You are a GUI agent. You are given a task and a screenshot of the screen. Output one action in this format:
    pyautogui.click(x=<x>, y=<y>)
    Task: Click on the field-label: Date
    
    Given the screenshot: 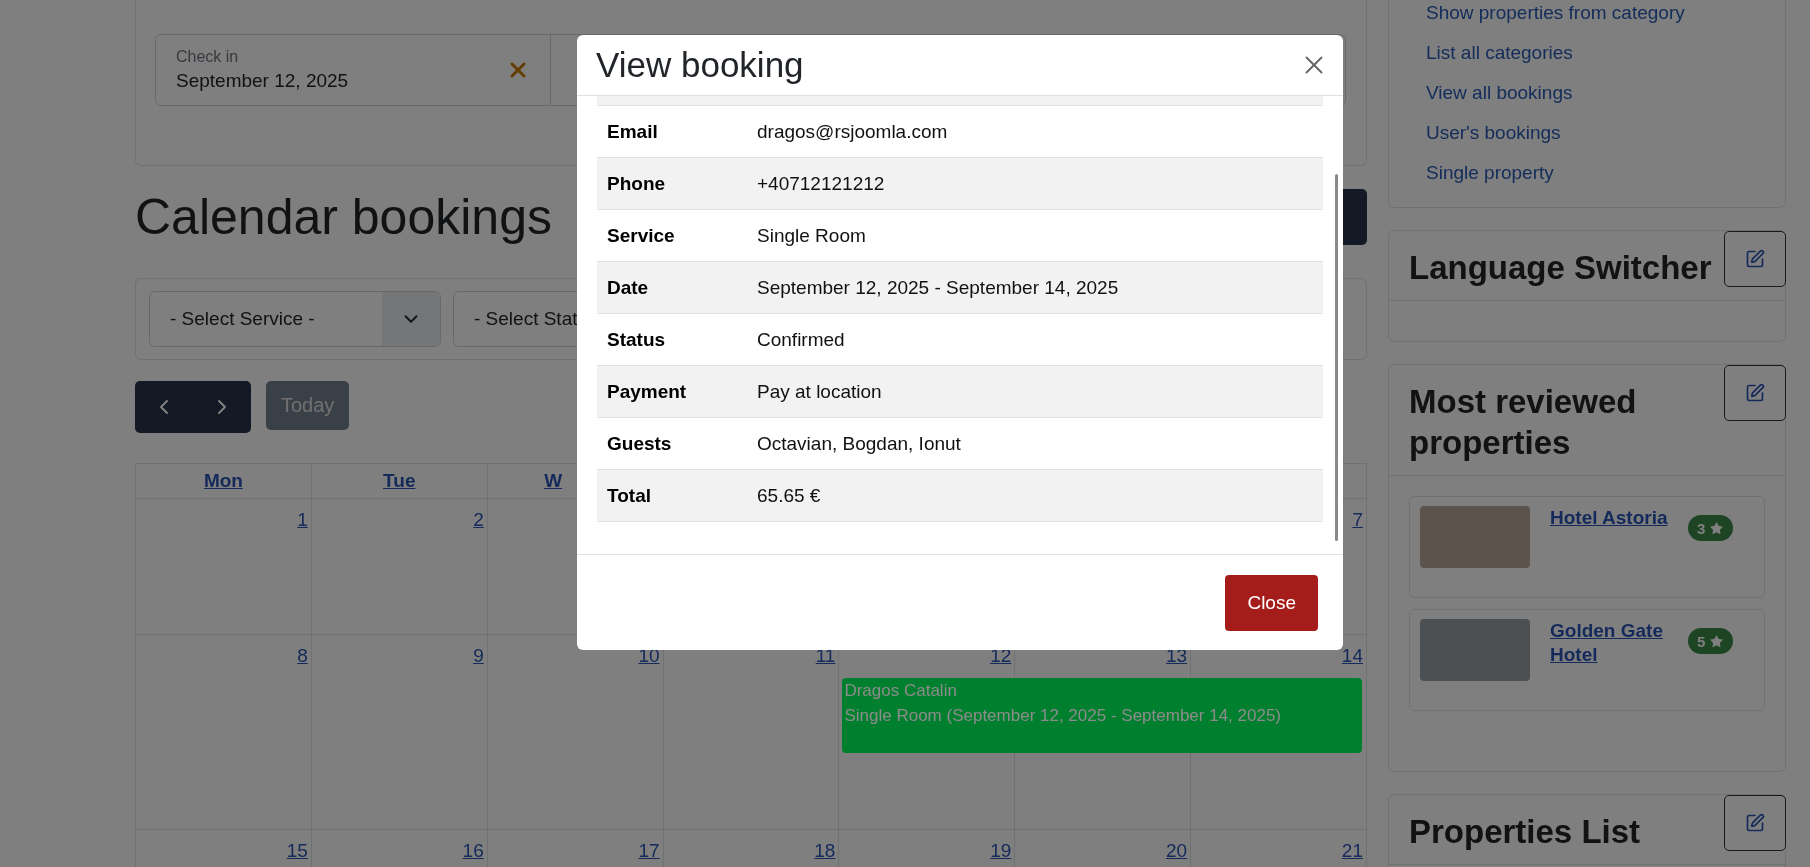 What is the action you would take?
    pyautogui.click(x=628, y=287)
    